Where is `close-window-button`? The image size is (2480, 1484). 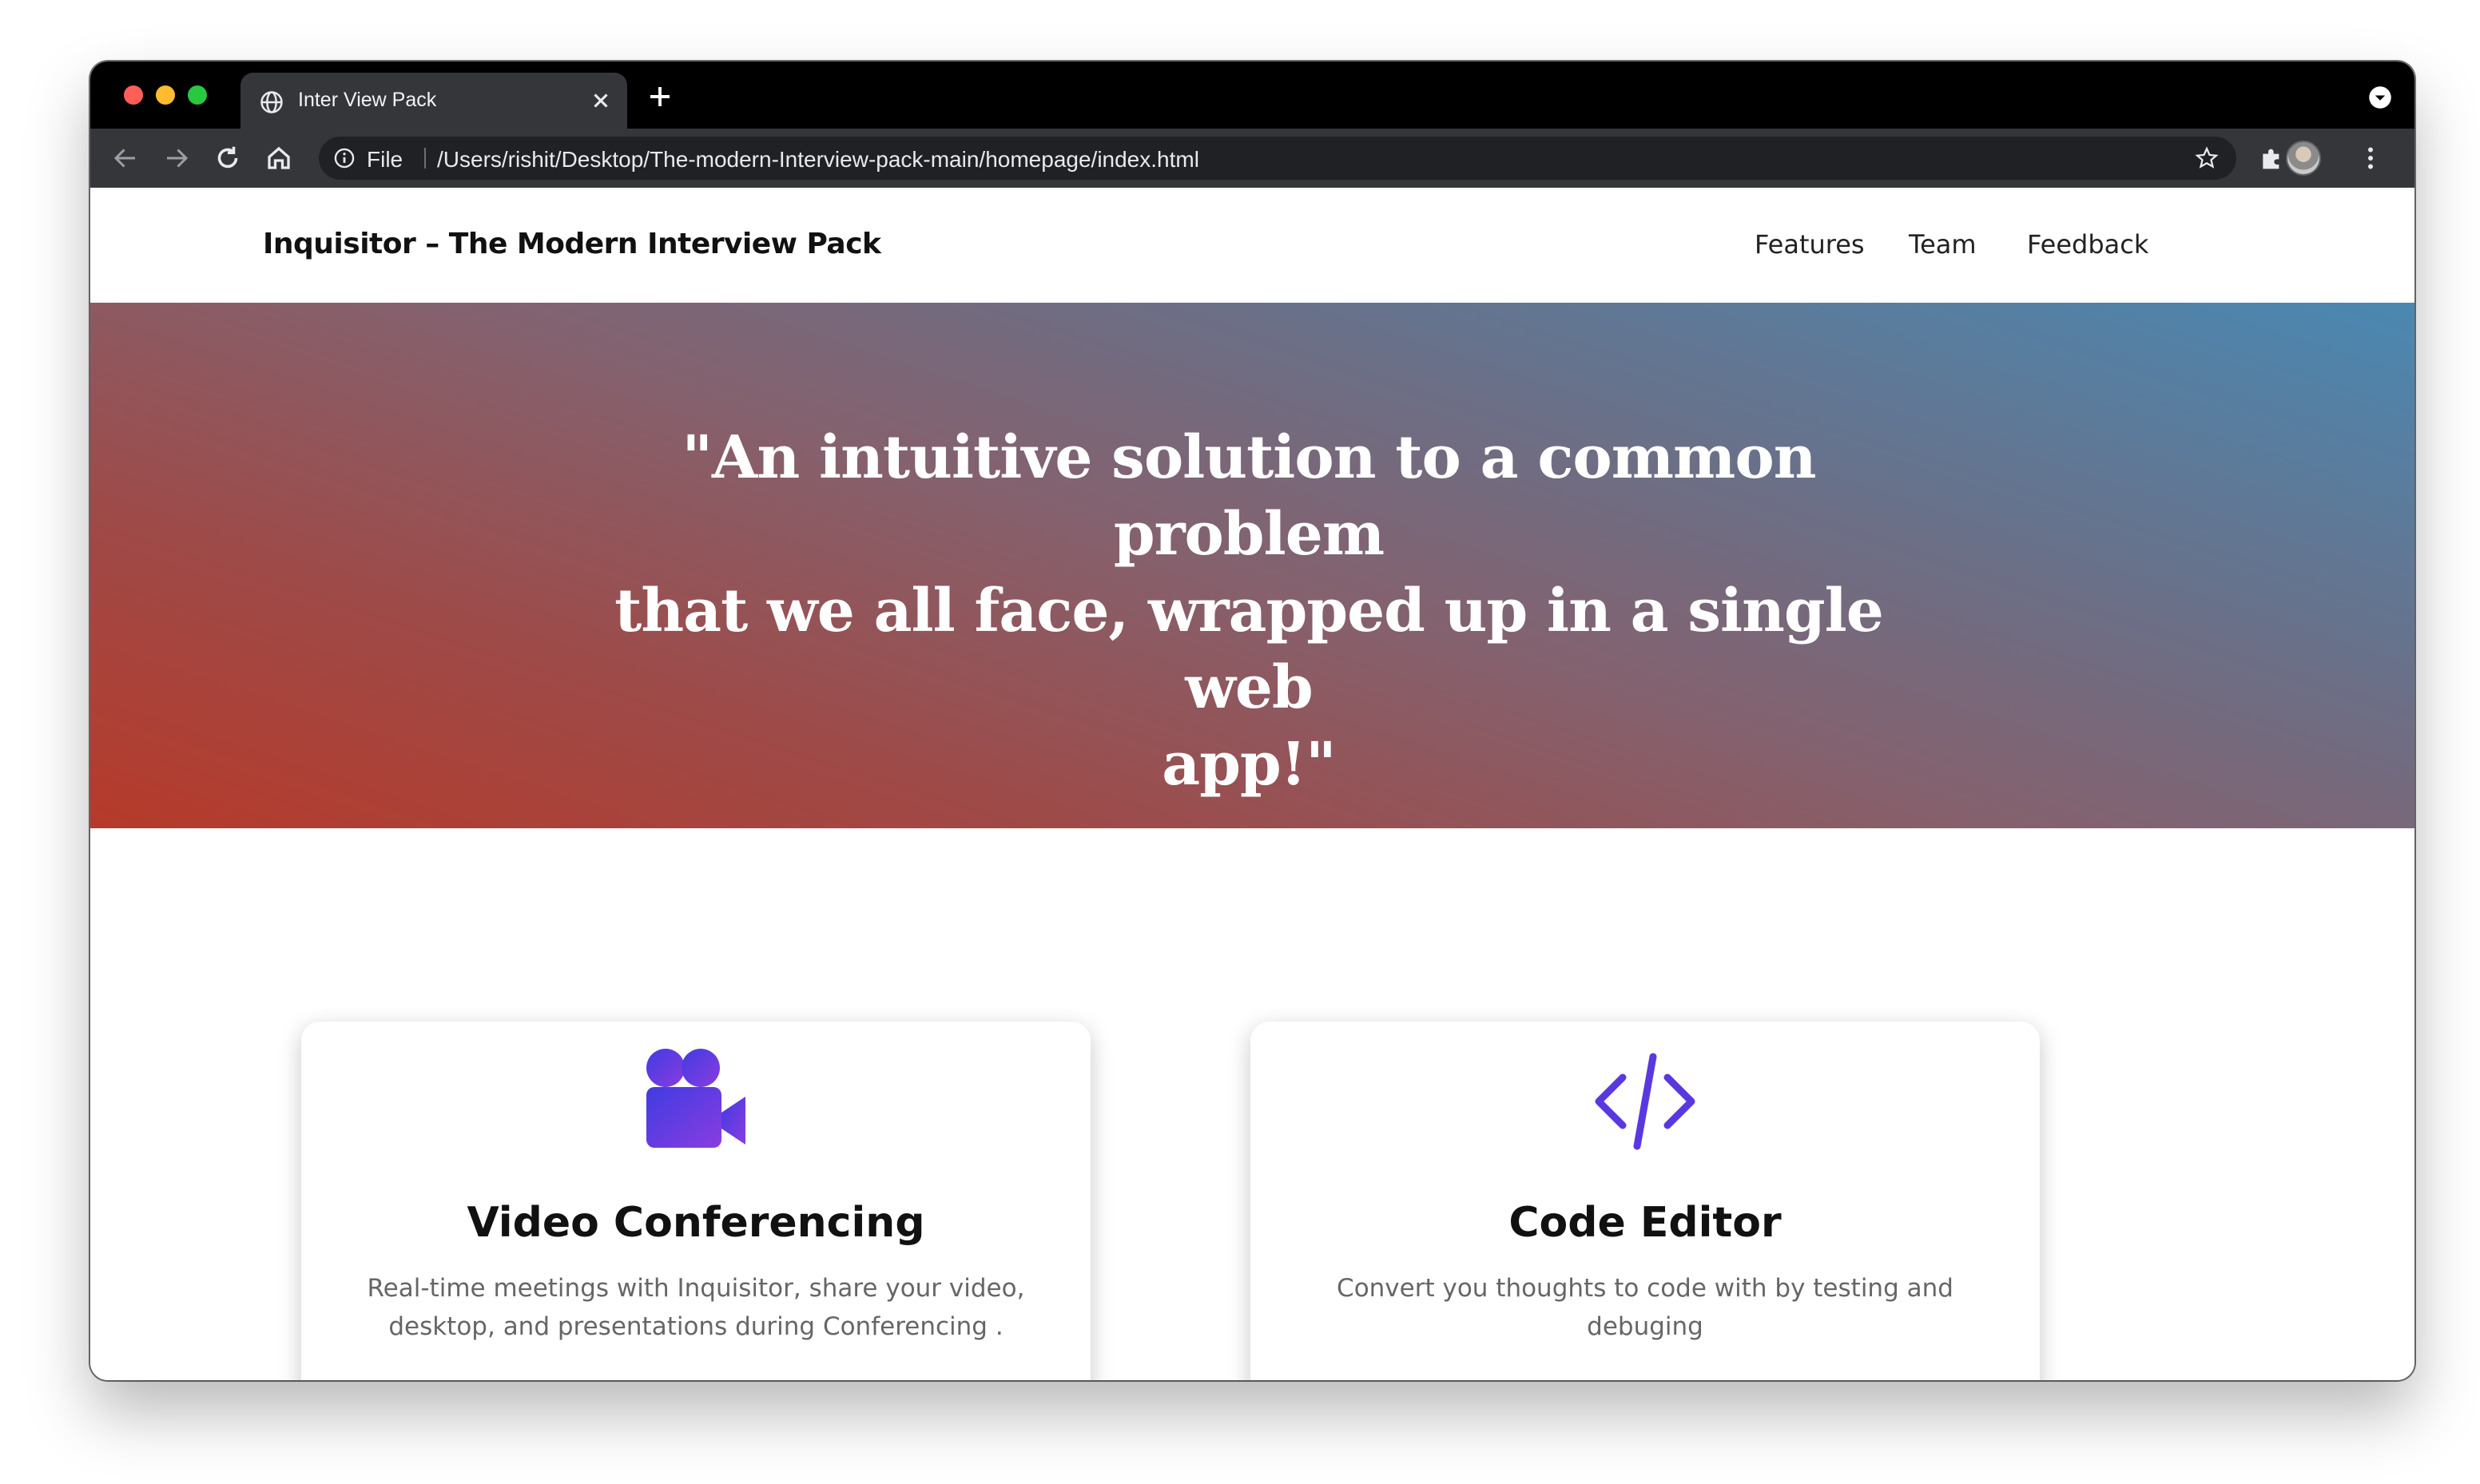
close-window-button is located at coordinates (133, 95).